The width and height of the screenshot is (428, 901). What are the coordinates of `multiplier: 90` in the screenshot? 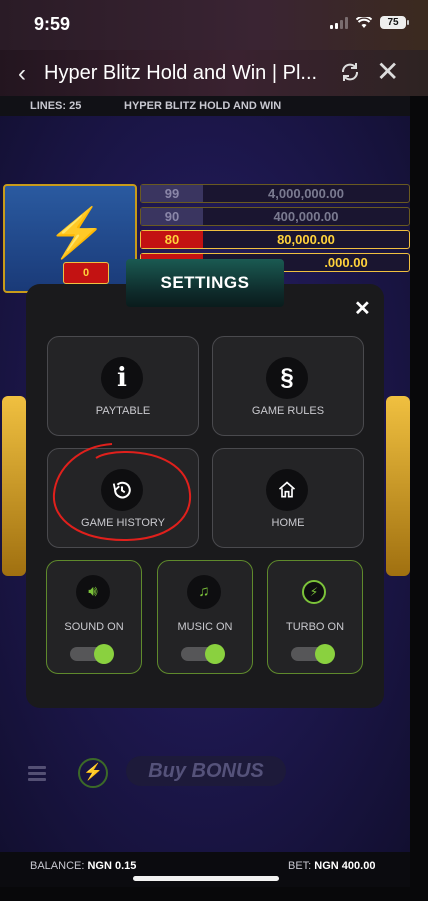 It's located at (172, 216).